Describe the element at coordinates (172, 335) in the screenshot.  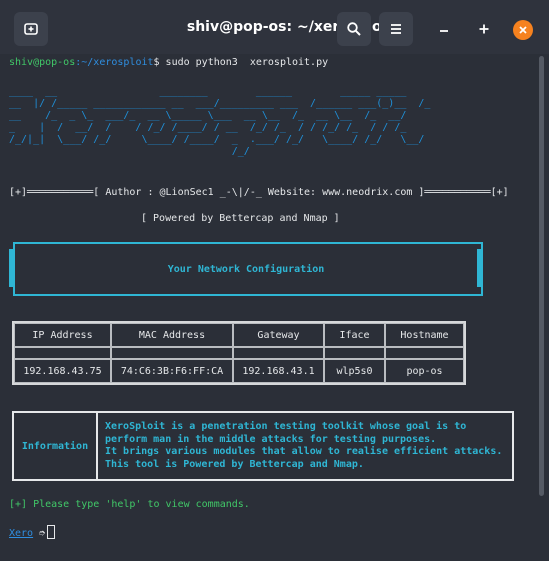
I see `header-mac: MAC Address` at that location.